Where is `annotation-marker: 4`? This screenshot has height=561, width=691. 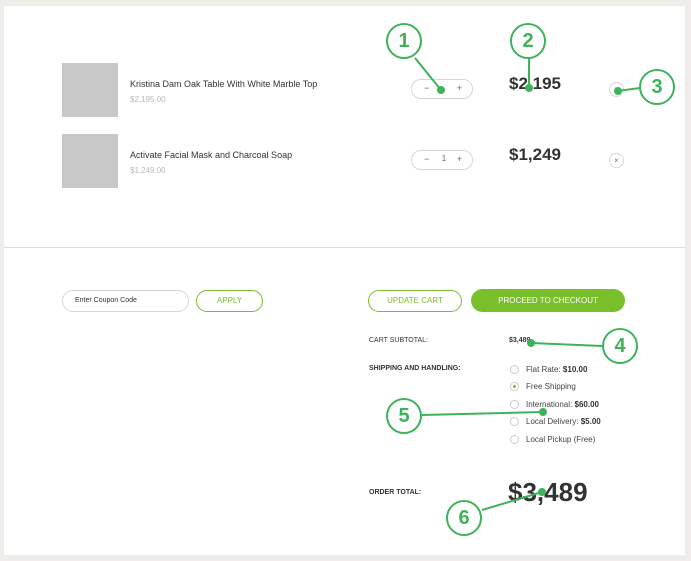 annotation-marker: 4 is located at coordinates (620, 346).